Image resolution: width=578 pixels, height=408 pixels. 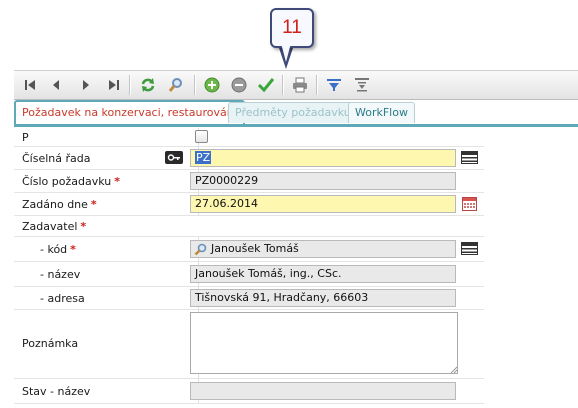 I want to click on filter-clear-icon, so click(x=362, y=85).